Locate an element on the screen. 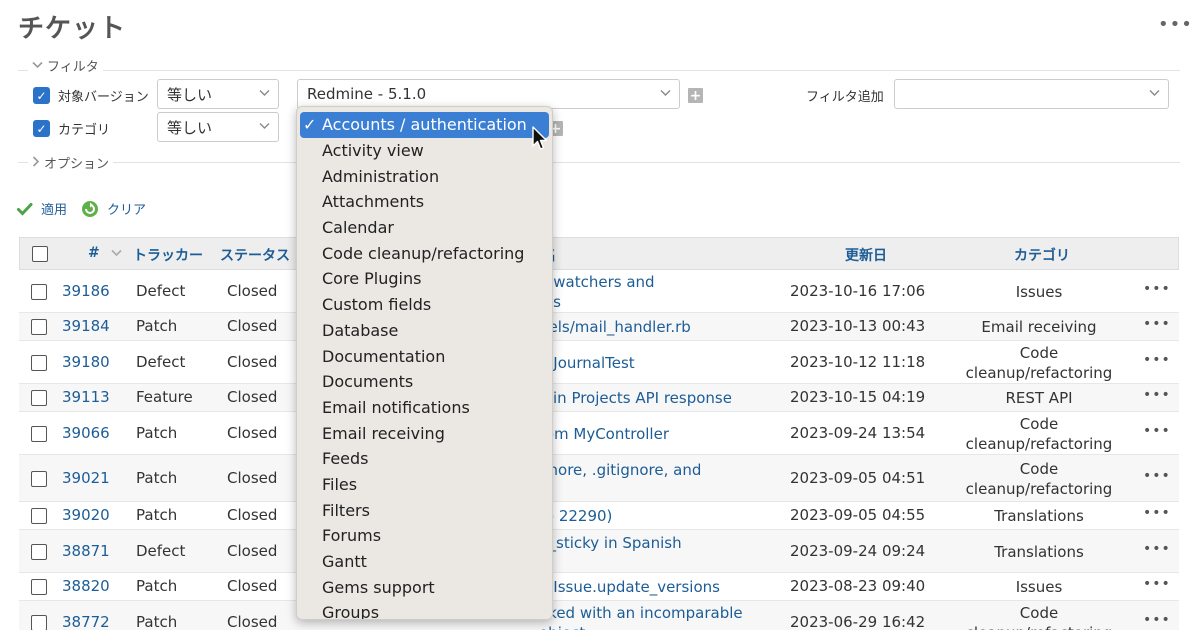 The image size is (1200, 630). dropdown-option: Feeds is located at coordinates (424, 459).